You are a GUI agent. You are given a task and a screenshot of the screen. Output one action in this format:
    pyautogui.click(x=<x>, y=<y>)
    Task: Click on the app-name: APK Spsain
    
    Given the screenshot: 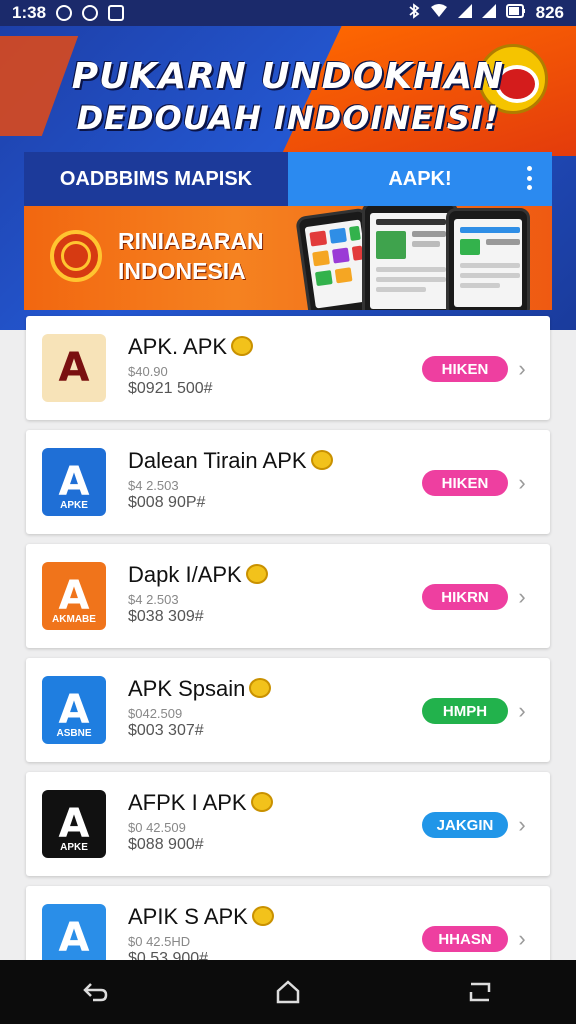 What is the action you would take?
    pyautogui.click(x=200, y=689)
    